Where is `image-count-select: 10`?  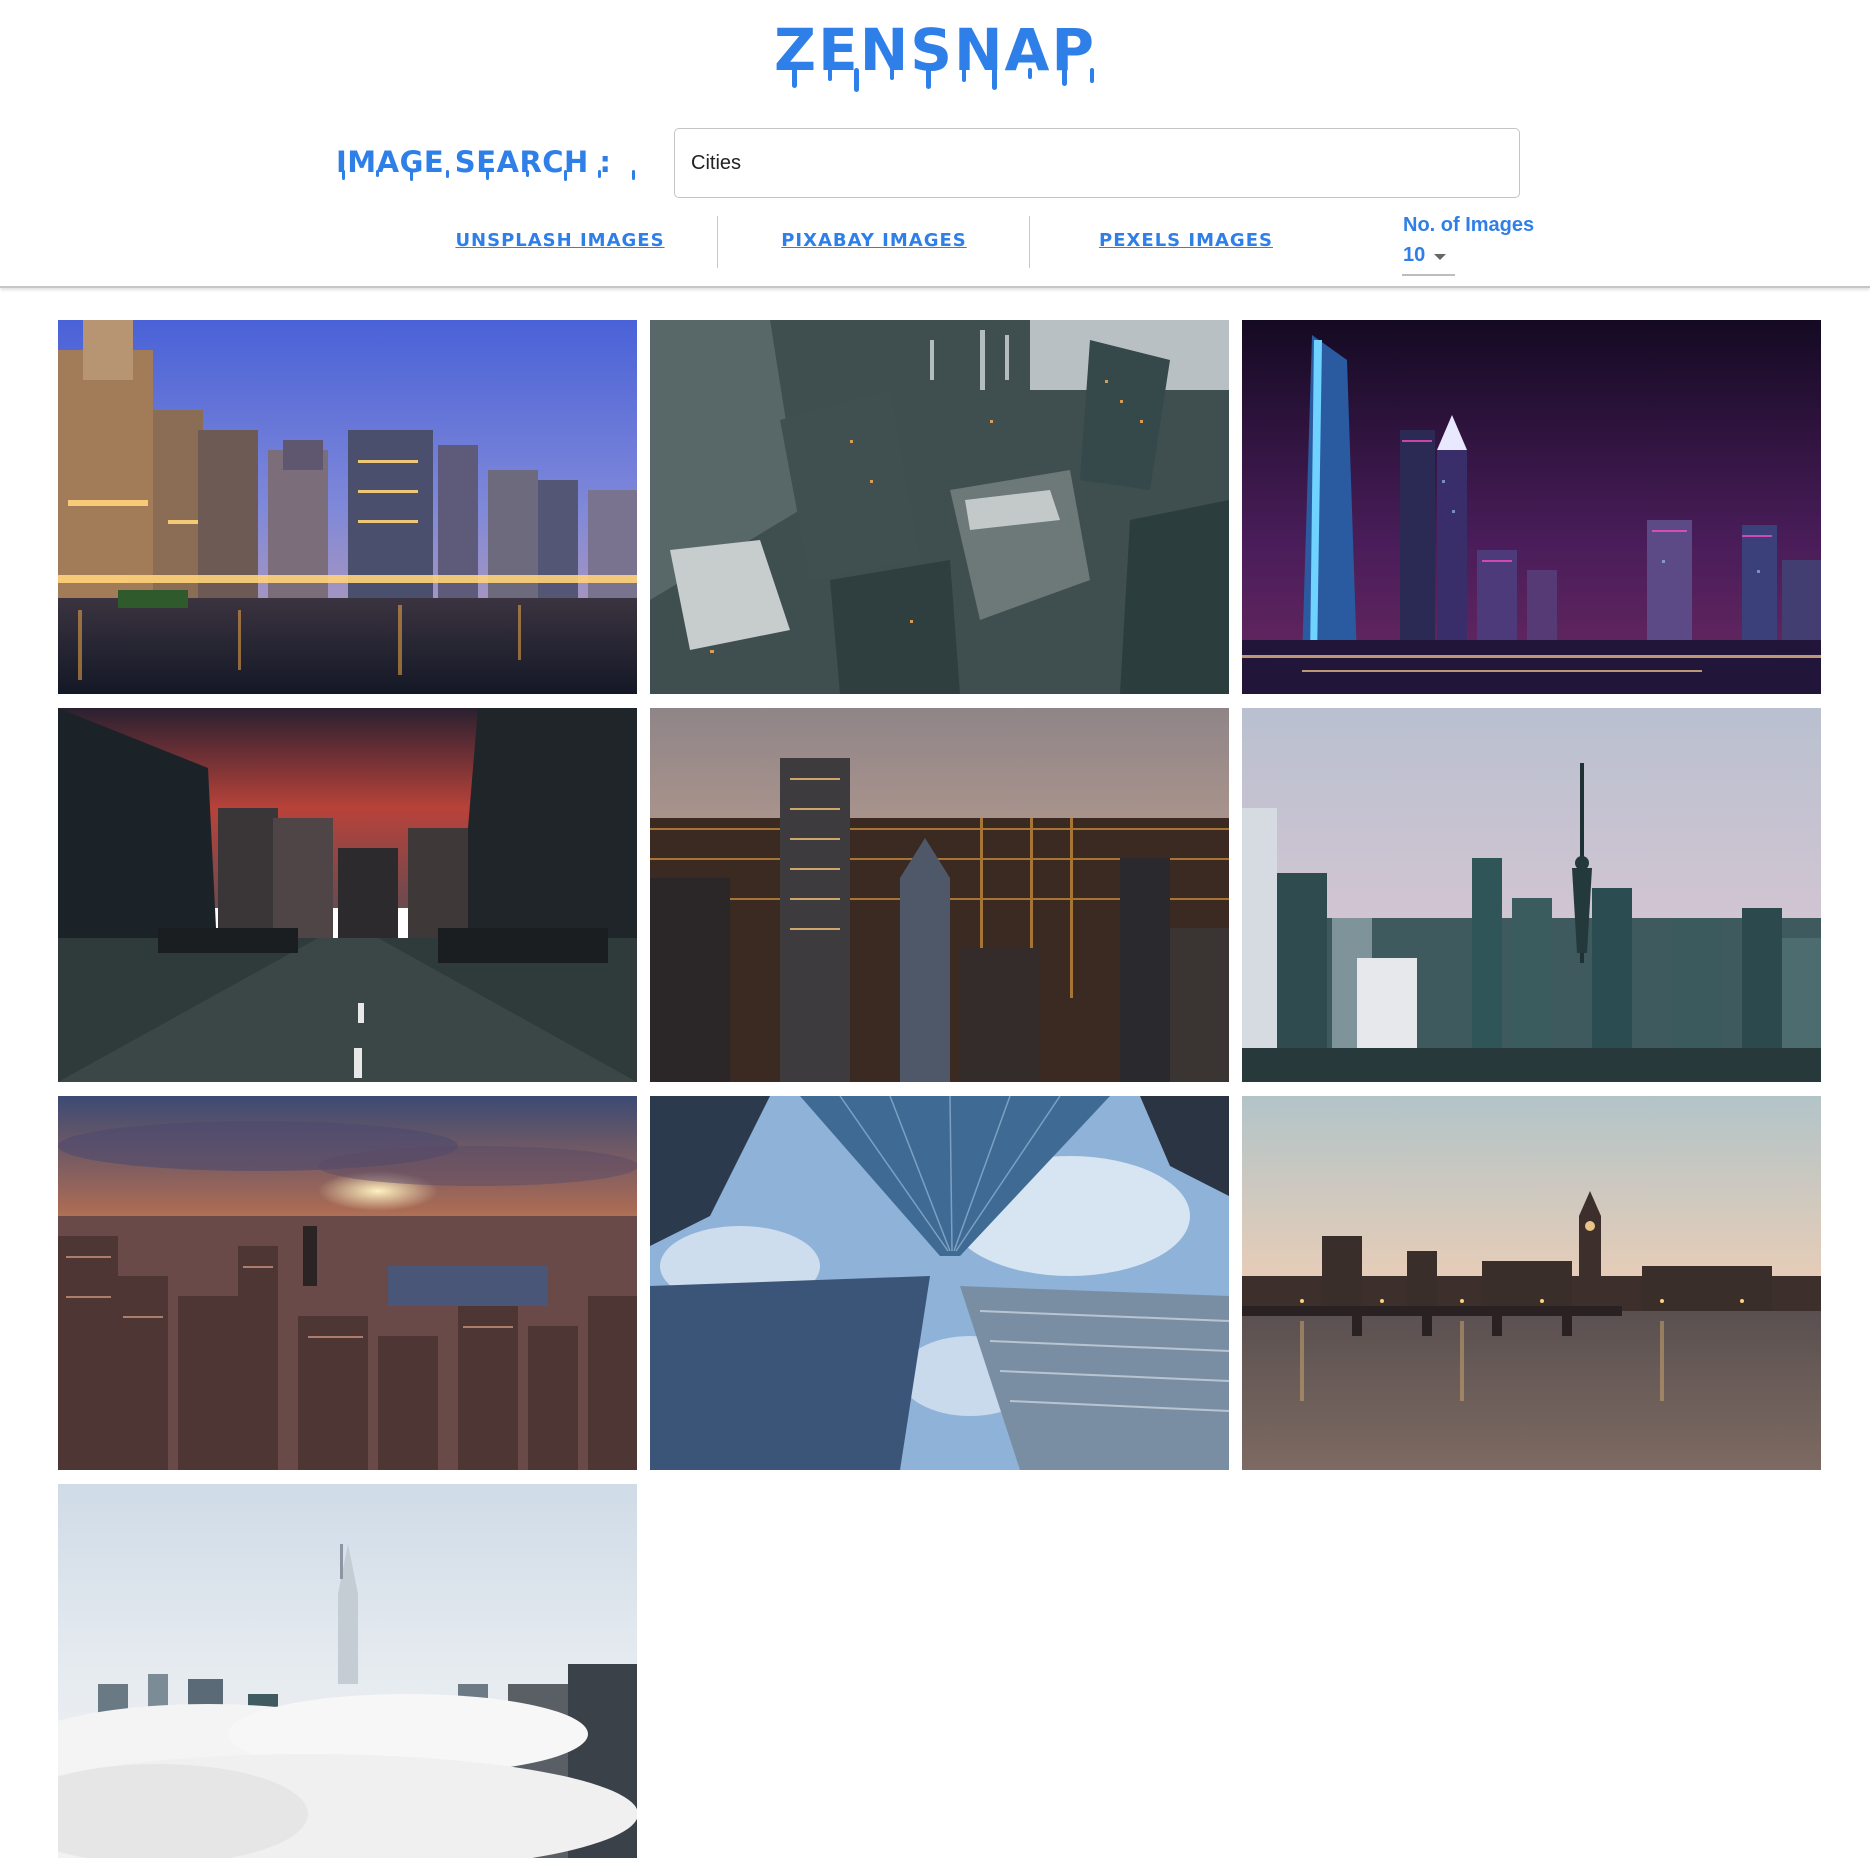 image-count-select: 10 is located at coordinates (1428, 258).